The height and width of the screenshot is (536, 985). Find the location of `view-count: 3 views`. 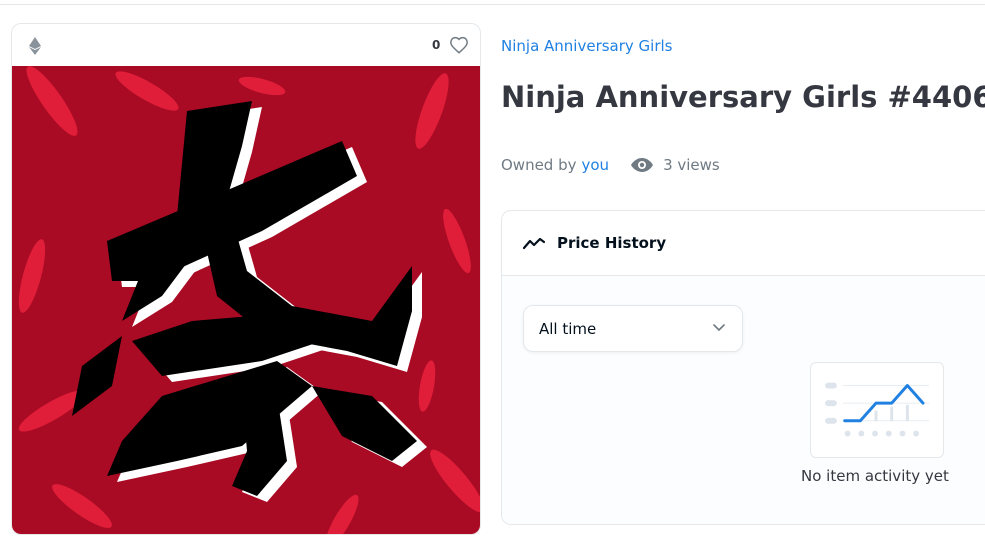

view-count: 3 views is located at coordinates (691, 165).